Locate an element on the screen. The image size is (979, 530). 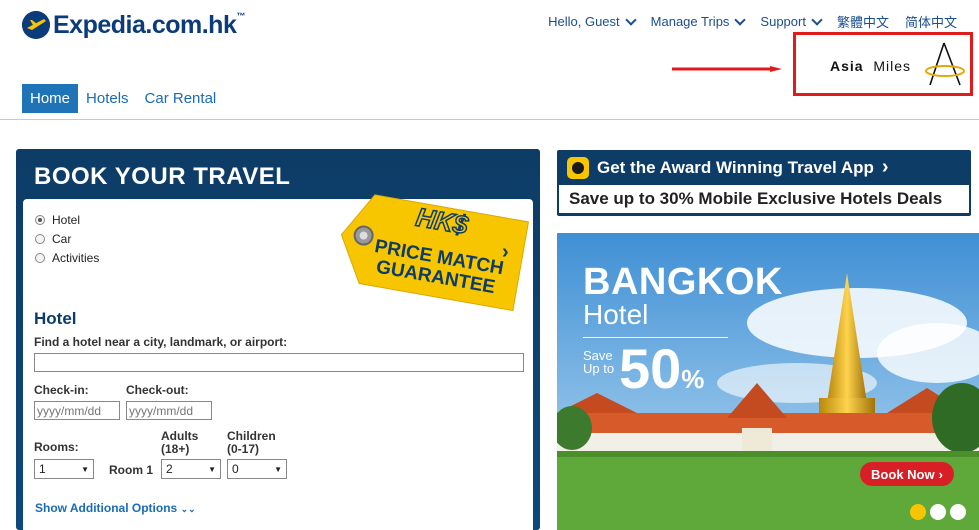
promo-percent: 50% is located at coordinates (662, 368).